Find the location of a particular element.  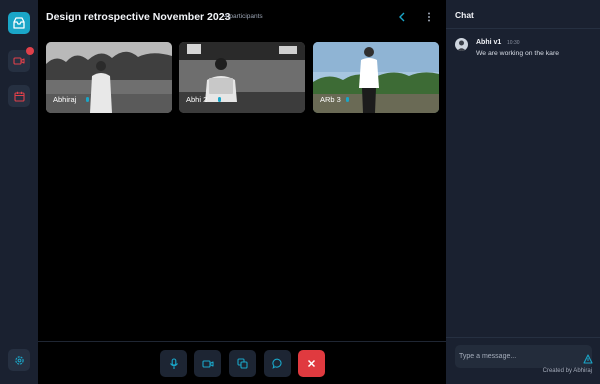

credit-text: Created by Abhiraj is located at coordinates (567, 371).